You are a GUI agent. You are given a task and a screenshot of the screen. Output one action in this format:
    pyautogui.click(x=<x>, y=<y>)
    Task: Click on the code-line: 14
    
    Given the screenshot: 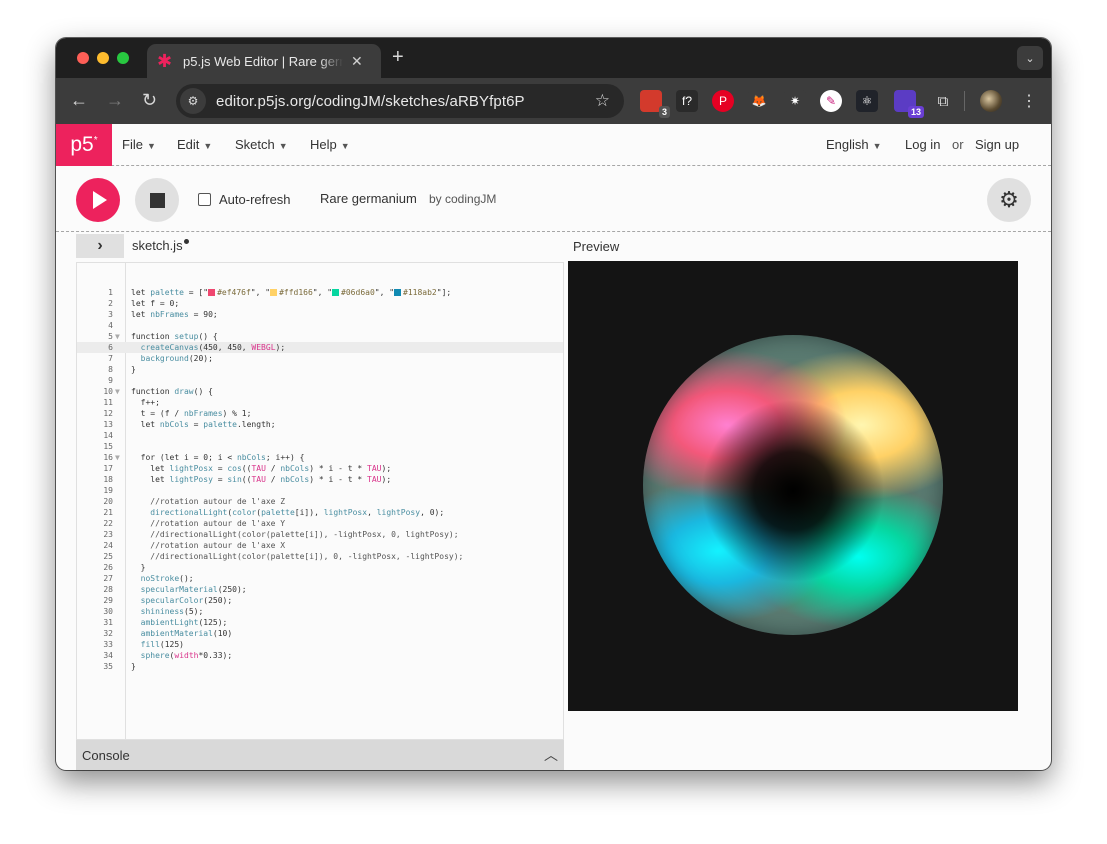 What is the action you would take?
    pyautogui.click(x=320, y=435)
    